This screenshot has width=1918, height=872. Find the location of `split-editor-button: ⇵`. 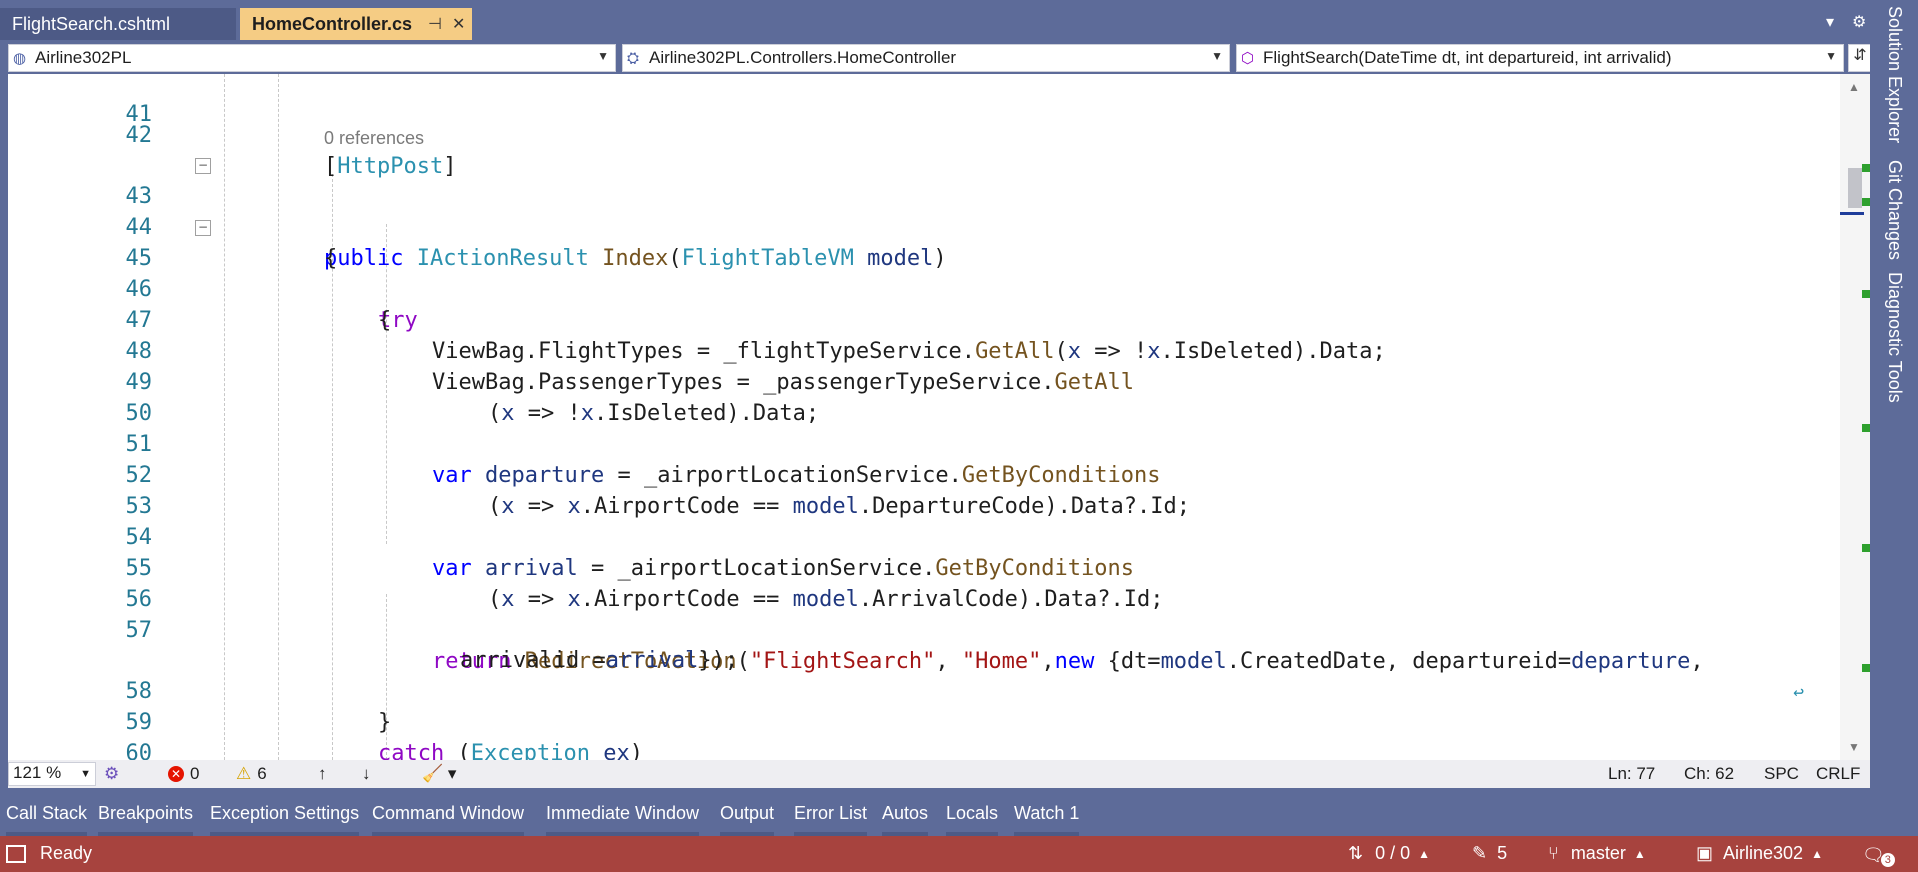

split-editor-button: ⇵ is located at coordinates (1860, 58).